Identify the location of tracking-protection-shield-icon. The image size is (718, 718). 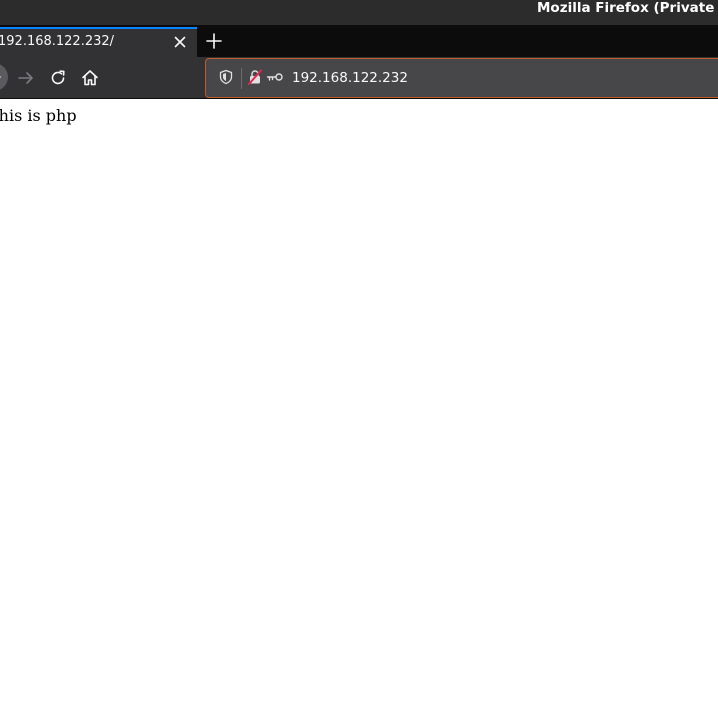
(226, 77).